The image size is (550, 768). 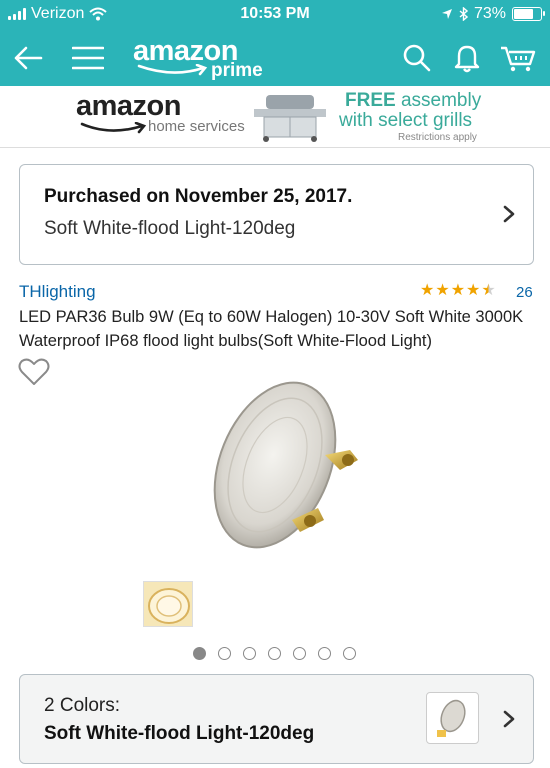 I want to click on color-swatch, so click(x=452, y=718).